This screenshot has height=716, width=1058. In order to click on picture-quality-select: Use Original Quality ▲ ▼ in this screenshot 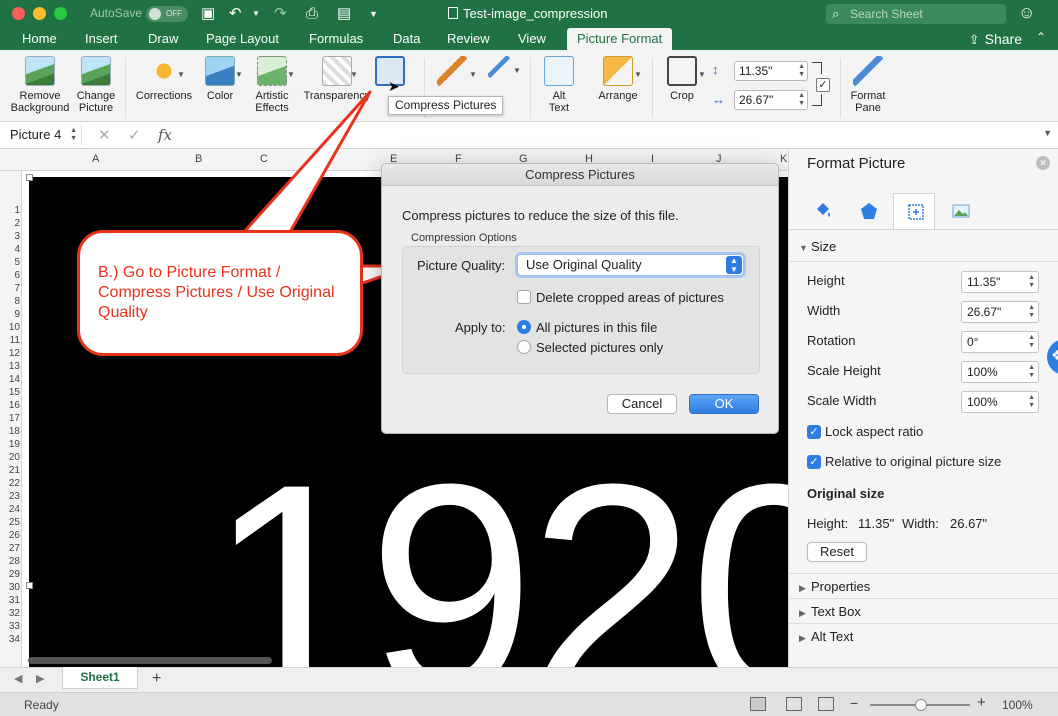, I will do `click(630, 265)`.